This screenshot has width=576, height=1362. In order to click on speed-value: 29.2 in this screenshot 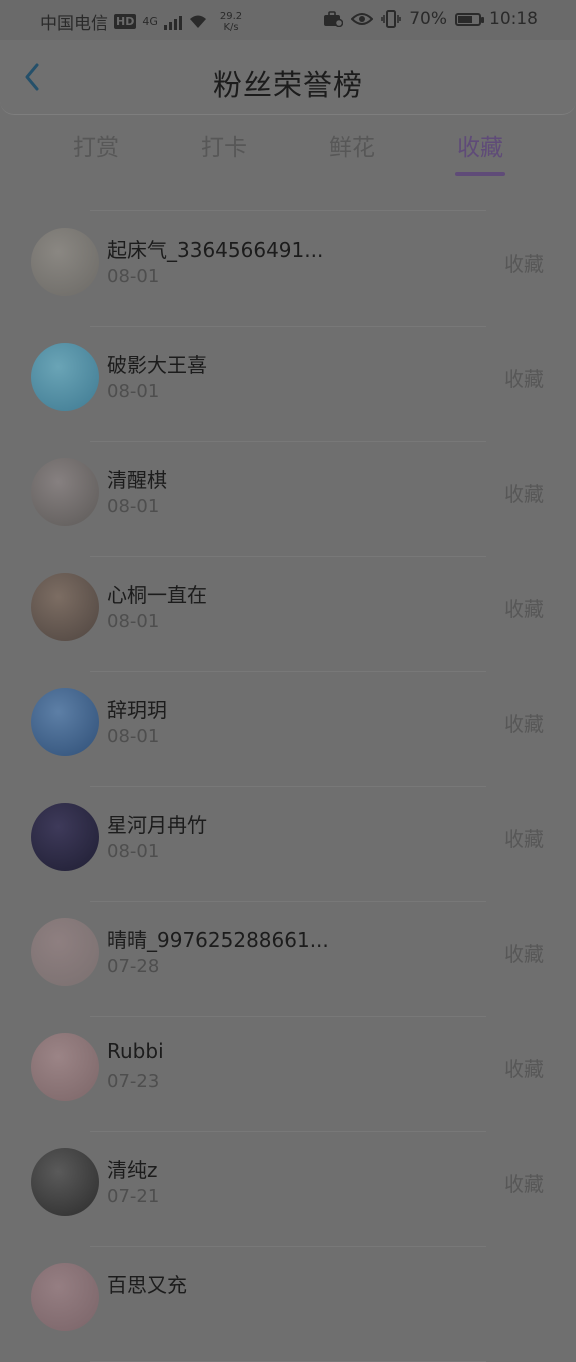, I will do `click(231, 16)`.